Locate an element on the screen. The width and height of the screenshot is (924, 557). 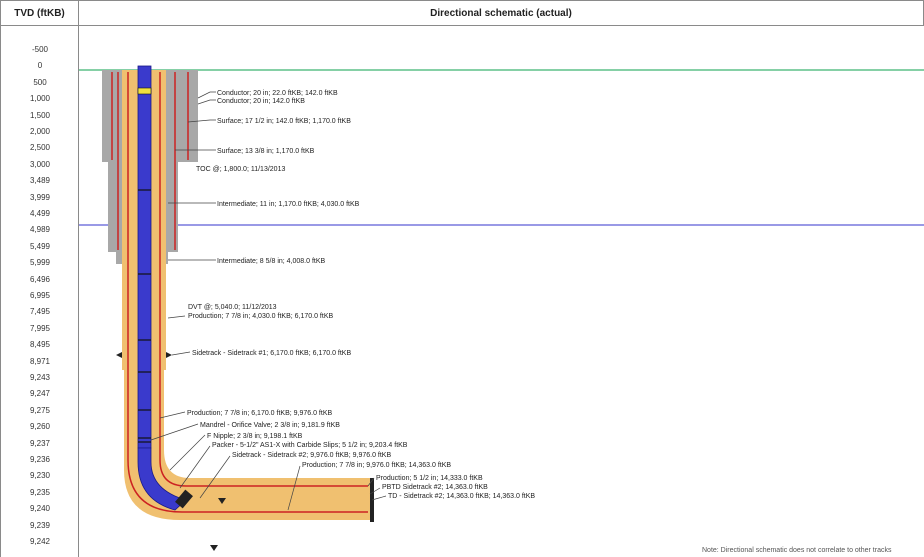
sidetrack-1-arrow-left is located at coordinates (119, 355).